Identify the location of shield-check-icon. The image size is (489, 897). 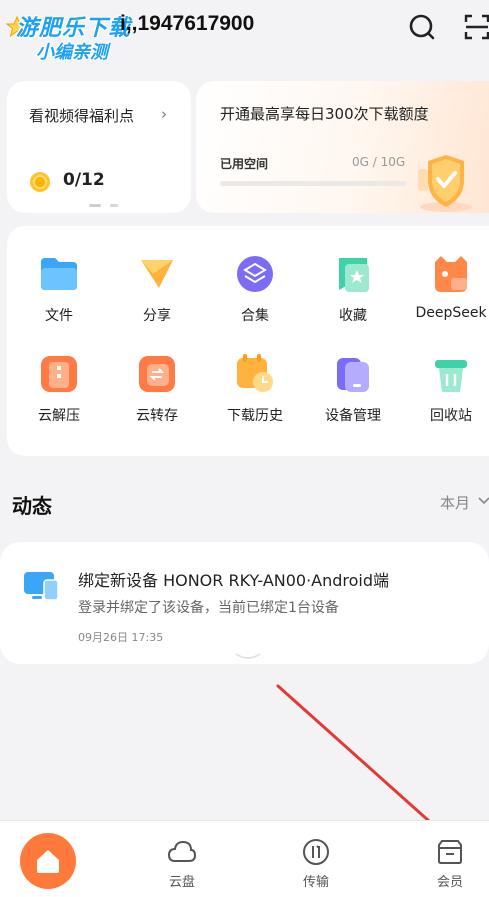
(445, 183).